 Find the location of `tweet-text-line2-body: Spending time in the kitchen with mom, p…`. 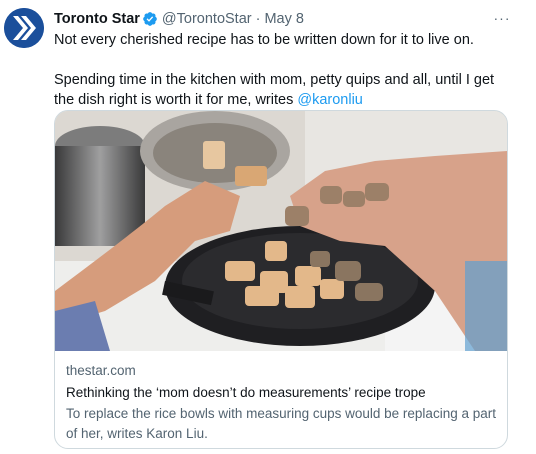

tweet-text-line2-body: Spending time in the kitchen with mom, p… is located at coordinates (274, 90).